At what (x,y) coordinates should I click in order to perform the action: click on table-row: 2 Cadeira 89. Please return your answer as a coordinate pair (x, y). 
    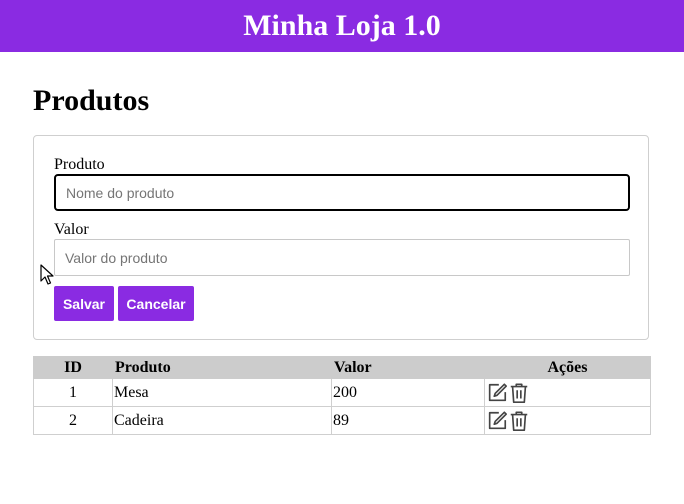
    Looking at the image, I should click on (342, 420).